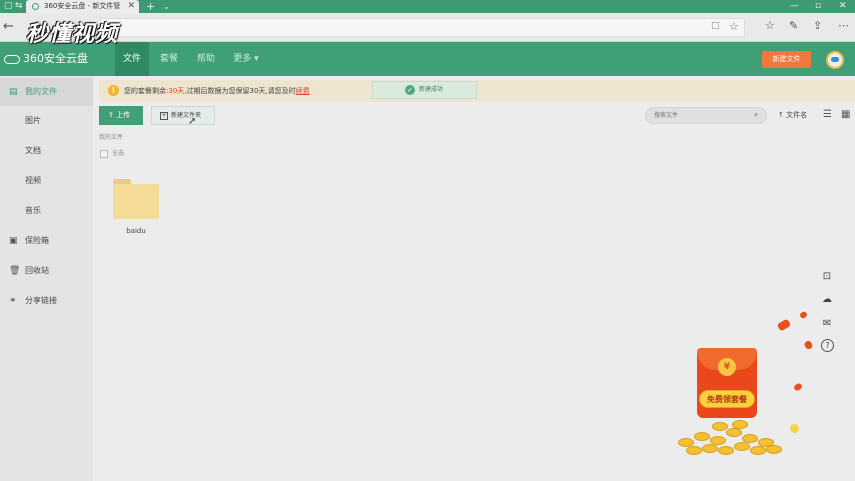 This screenshot has width=855, height=481. Describe the element at coordinates (246, 59) in the screenshot. I see `nav-tab-more: 更多 ▾` at that location.